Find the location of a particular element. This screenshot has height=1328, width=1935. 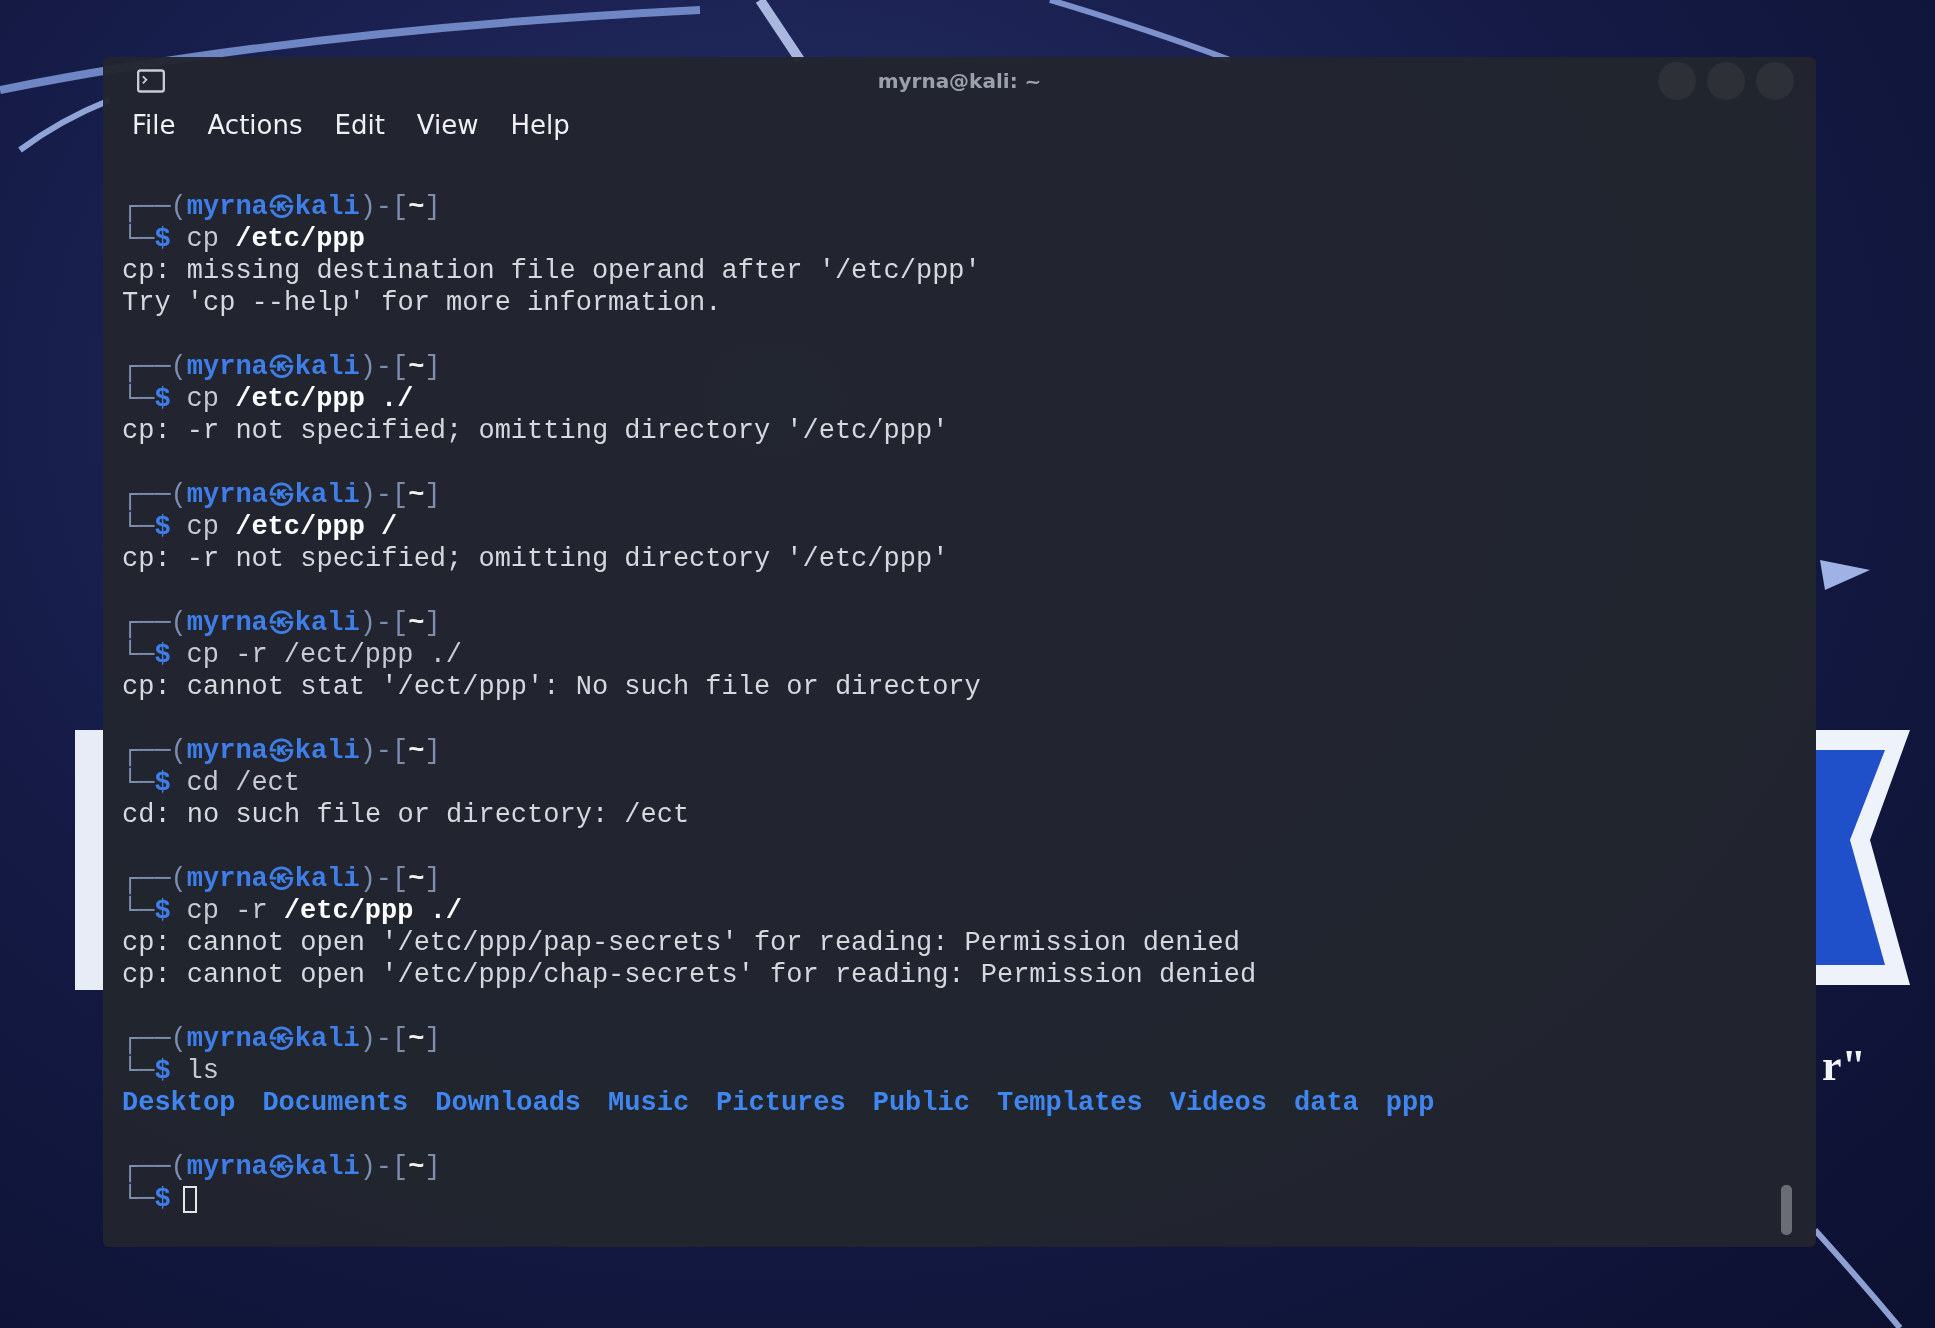

directory-entry: ppp is located at coordinates (1410, 1103).